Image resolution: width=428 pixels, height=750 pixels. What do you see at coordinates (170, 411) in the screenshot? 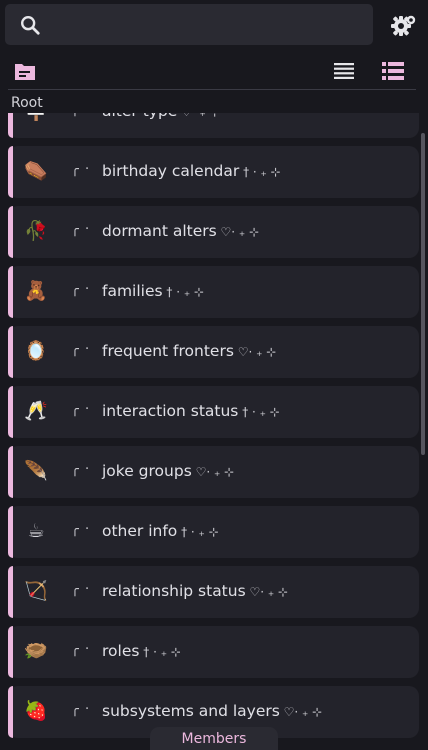
I see `member-name-text: interaction status` at bounding box center [170, 411].